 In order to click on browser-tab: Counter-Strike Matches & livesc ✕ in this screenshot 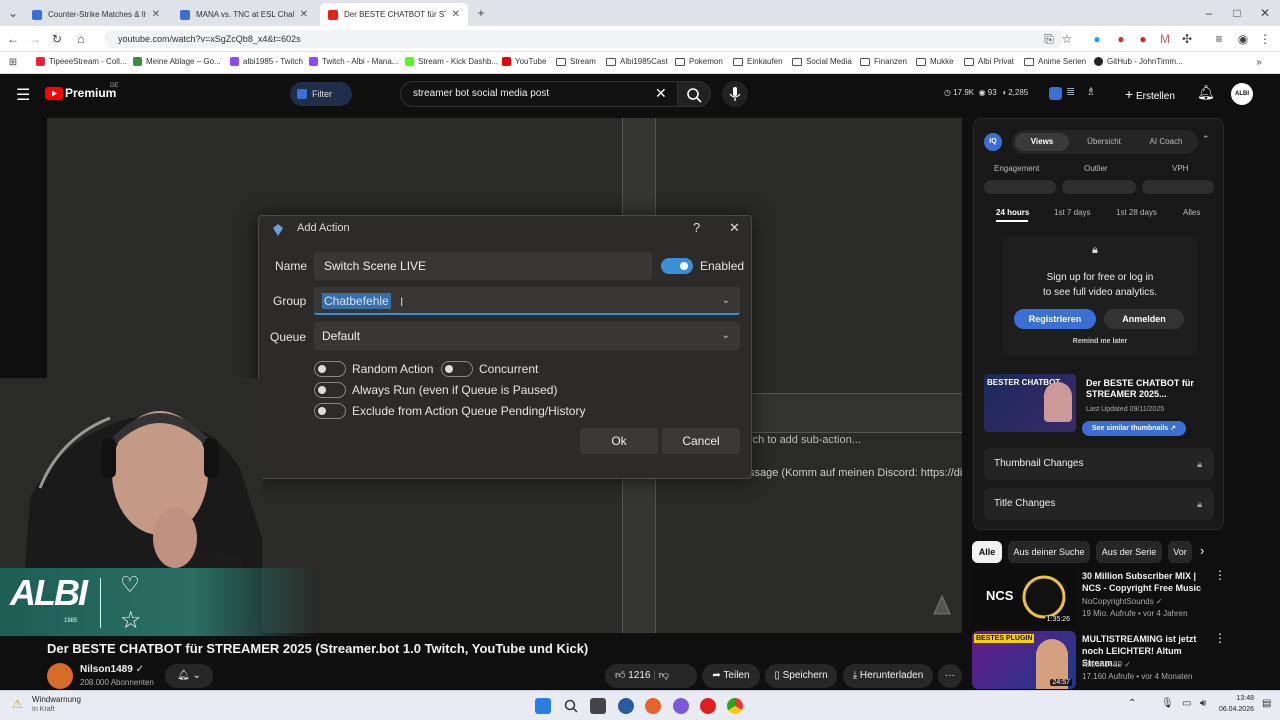, I will do `click(96, 14)`.